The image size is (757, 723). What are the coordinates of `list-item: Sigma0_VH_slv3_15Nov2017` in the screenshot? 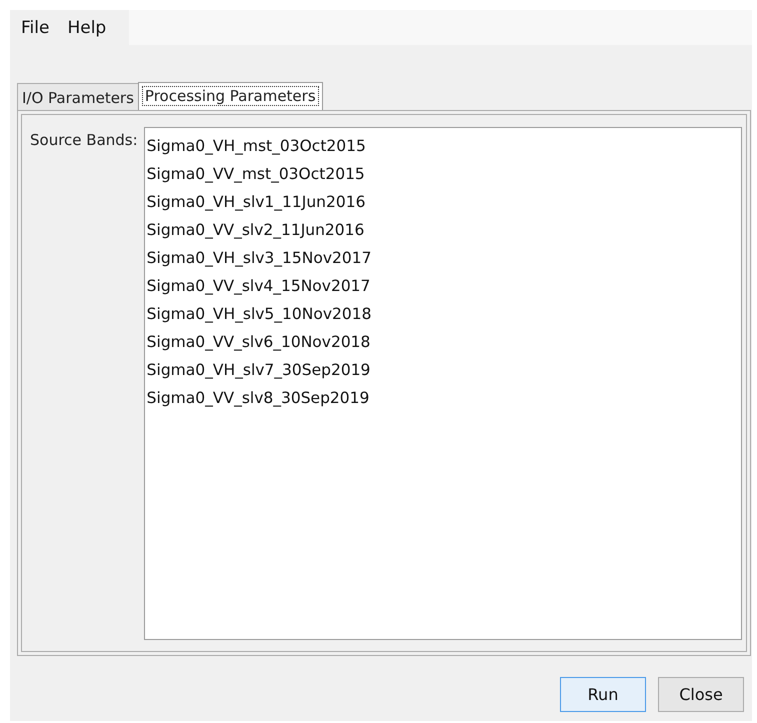 It's located at (442, 258).